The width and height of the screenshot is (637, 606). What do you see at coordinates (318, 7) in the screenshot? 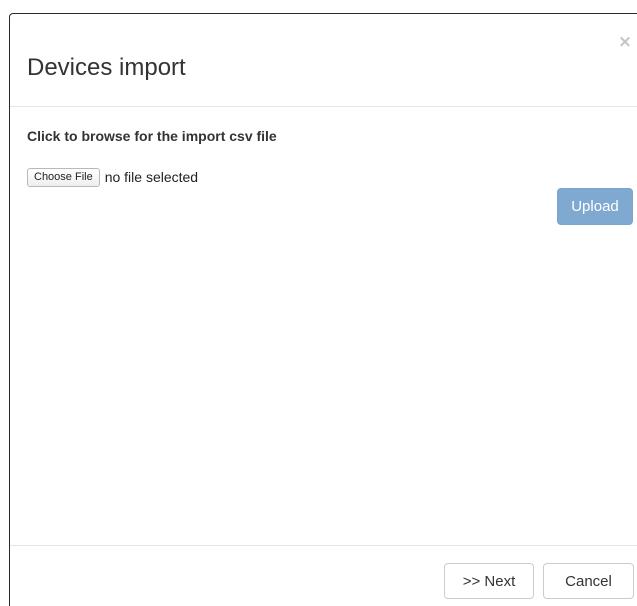
I see `backdrop` at bounding box center [318, 7].